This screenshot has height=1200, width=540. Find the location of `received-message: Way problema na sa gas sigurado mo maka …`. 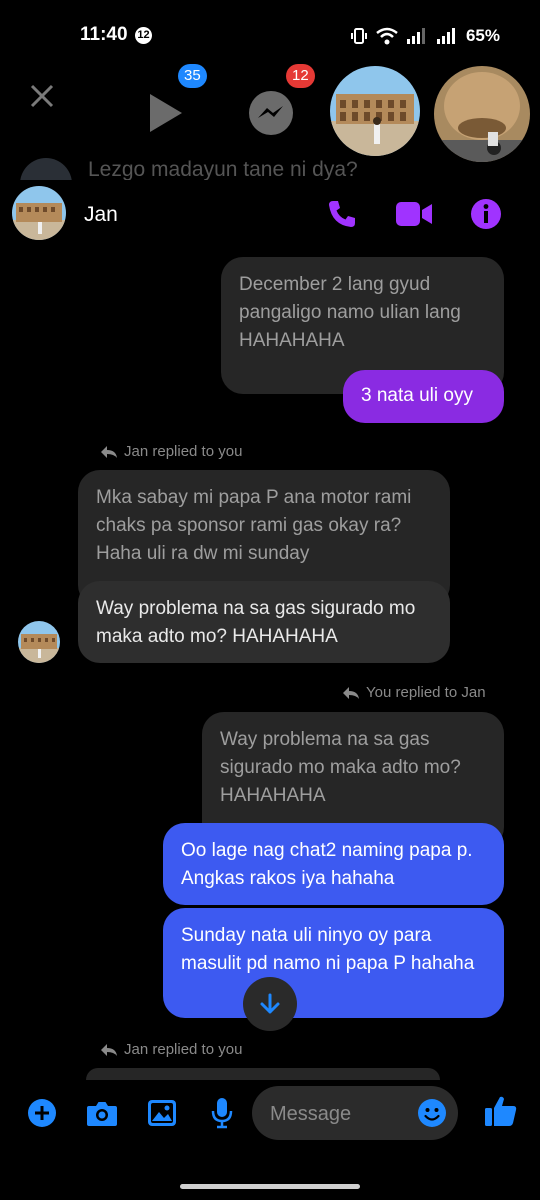

received-message: Way problema na sa gas sigurado mo maka … is located at coordinates (264, 622).